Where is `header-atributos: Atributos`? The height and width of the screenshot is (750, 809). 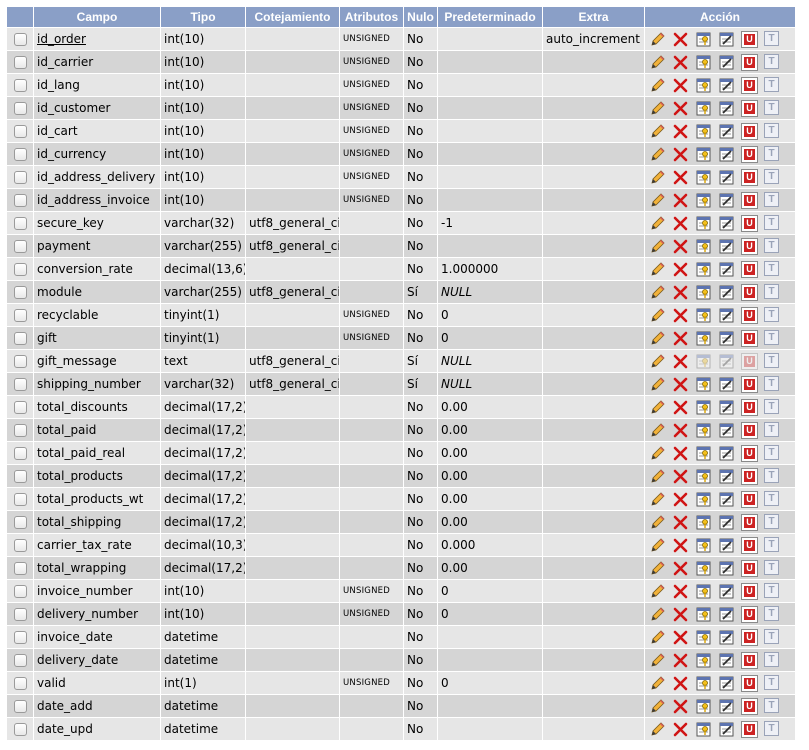 header-atributos: Atributos is located at coordinates (371, 17).